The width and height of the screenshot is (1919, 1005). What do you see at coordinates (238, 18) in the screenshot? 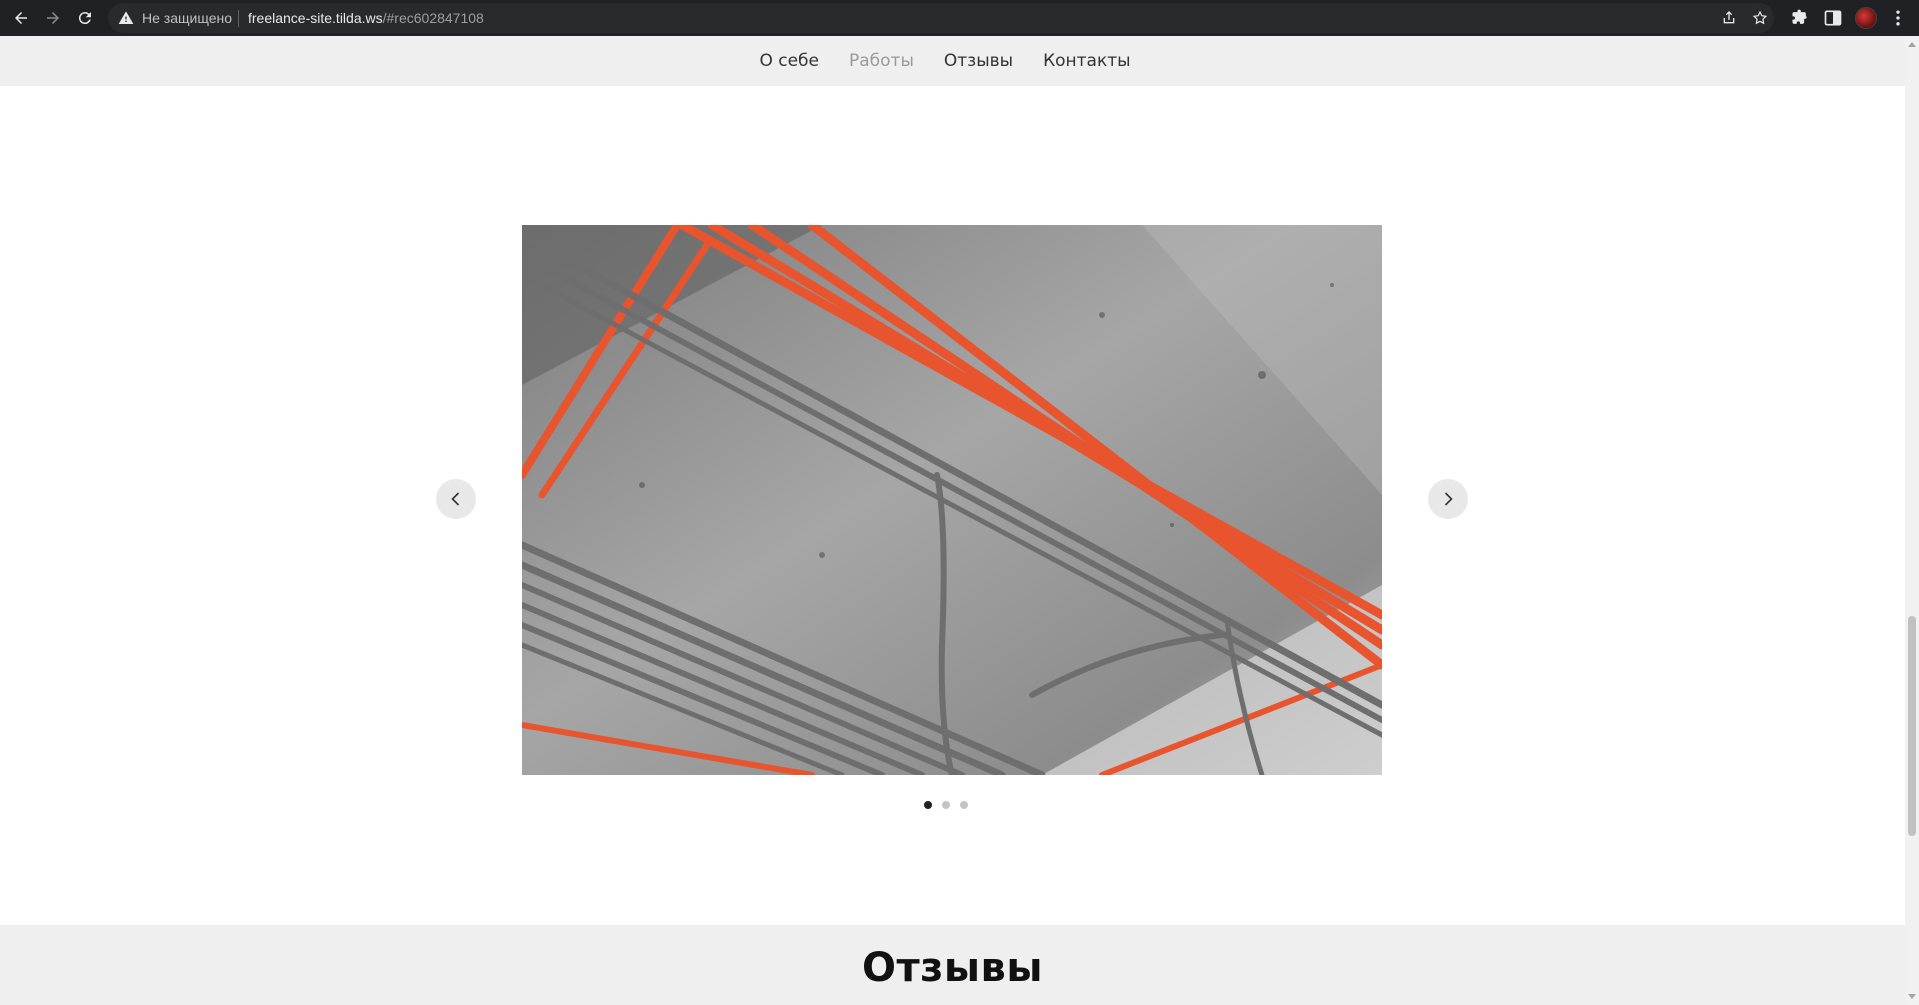
I see `divider` at bounding box center [238, 18].